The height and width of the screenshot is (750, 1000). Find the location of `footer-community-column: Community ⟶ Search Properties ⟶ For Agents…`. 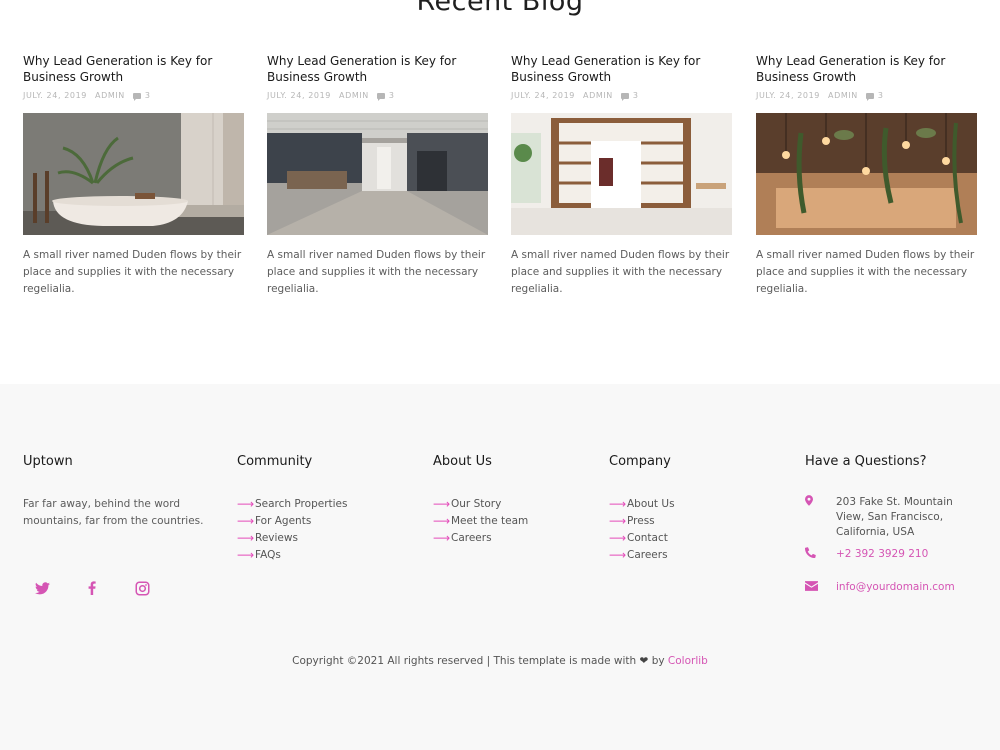

footer-community-column: Community ⟶ Search Properties ⟶ For Agents… is located at coordinates (322, 509).